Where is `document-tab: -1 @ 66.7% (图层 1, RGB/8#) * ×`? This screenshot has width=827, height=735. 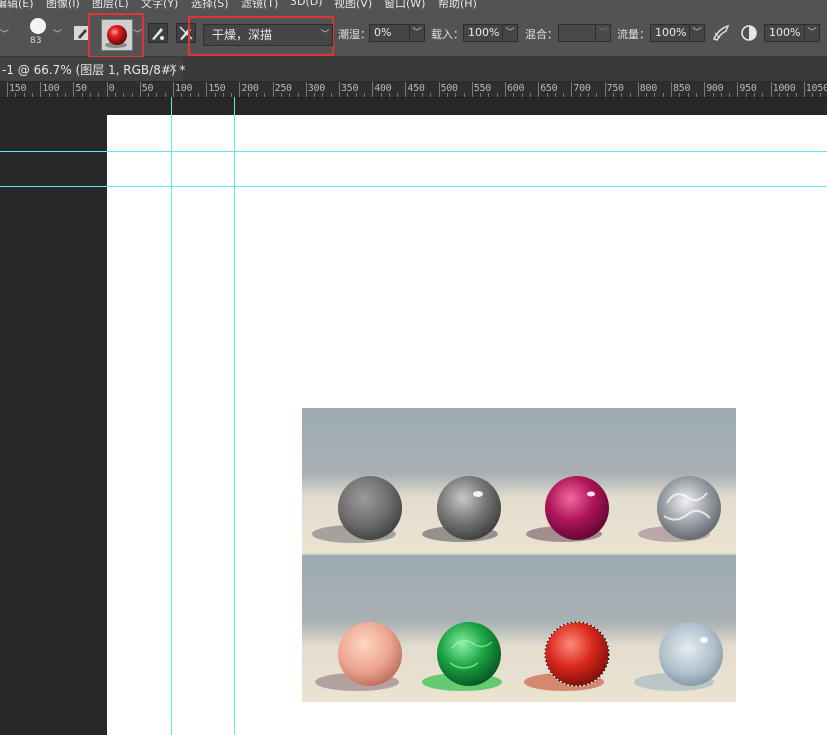 document-tab: -1 @ 66.7% (图层 1, RGB/8#) * × is located at coordinates (92, 69).